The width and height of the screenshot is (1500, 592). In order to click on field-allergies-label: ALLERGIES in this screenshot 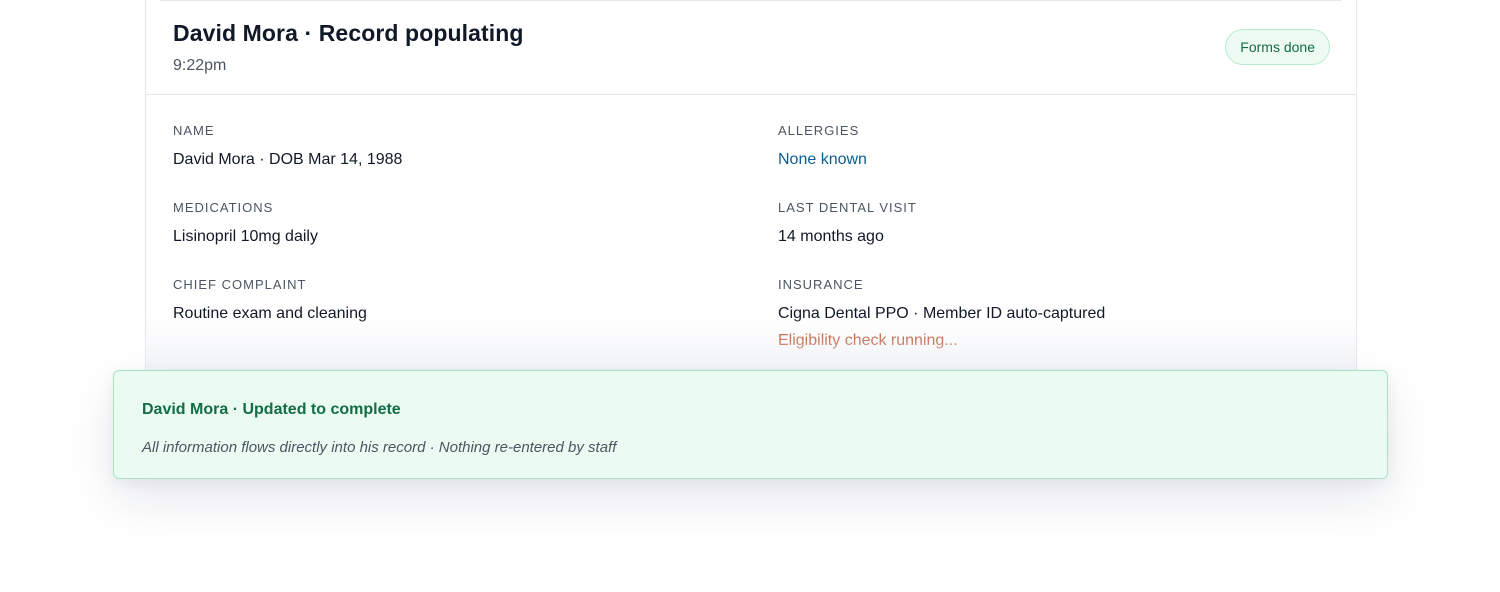, I will do `click(819, 130)`.